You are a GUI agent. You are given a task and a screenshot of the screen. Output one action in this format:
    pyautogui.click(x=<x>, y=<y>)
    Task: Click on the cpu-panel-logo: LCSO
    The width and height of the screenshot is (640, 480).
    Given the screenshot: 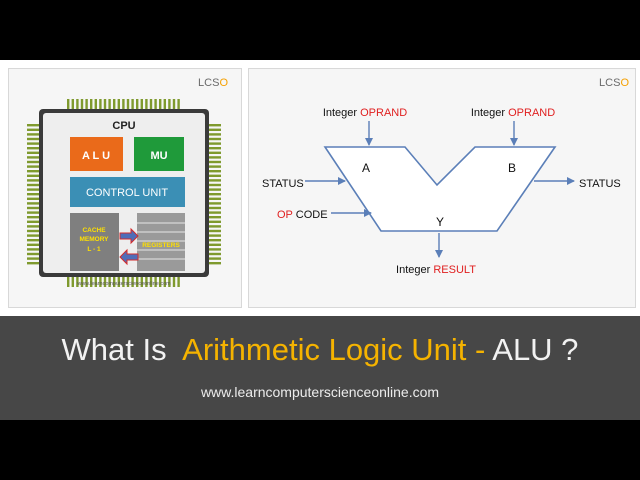 What is the action you would take?
    pyautogui.click(x=213, y=83)
    